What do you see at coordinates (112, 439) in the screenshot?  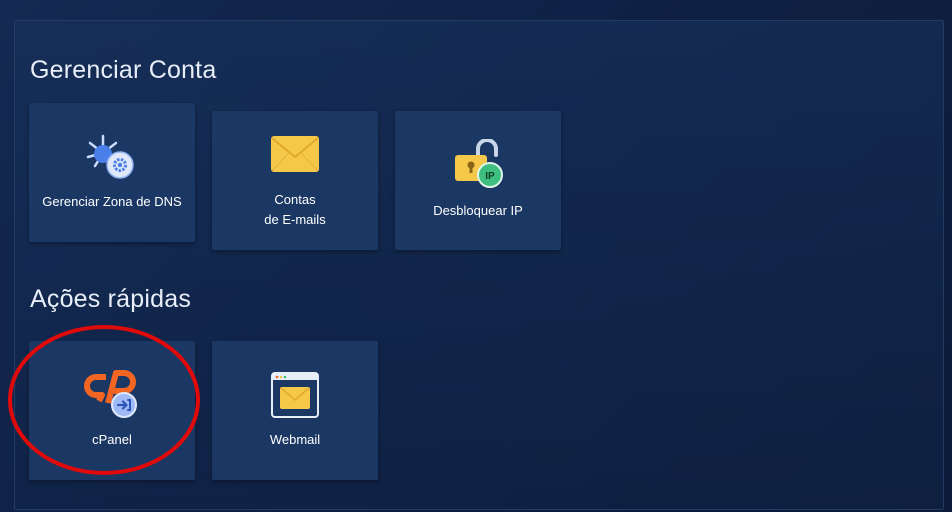 I see `tile-label-cpanel: cPanel` at bounding box center [112, 439].